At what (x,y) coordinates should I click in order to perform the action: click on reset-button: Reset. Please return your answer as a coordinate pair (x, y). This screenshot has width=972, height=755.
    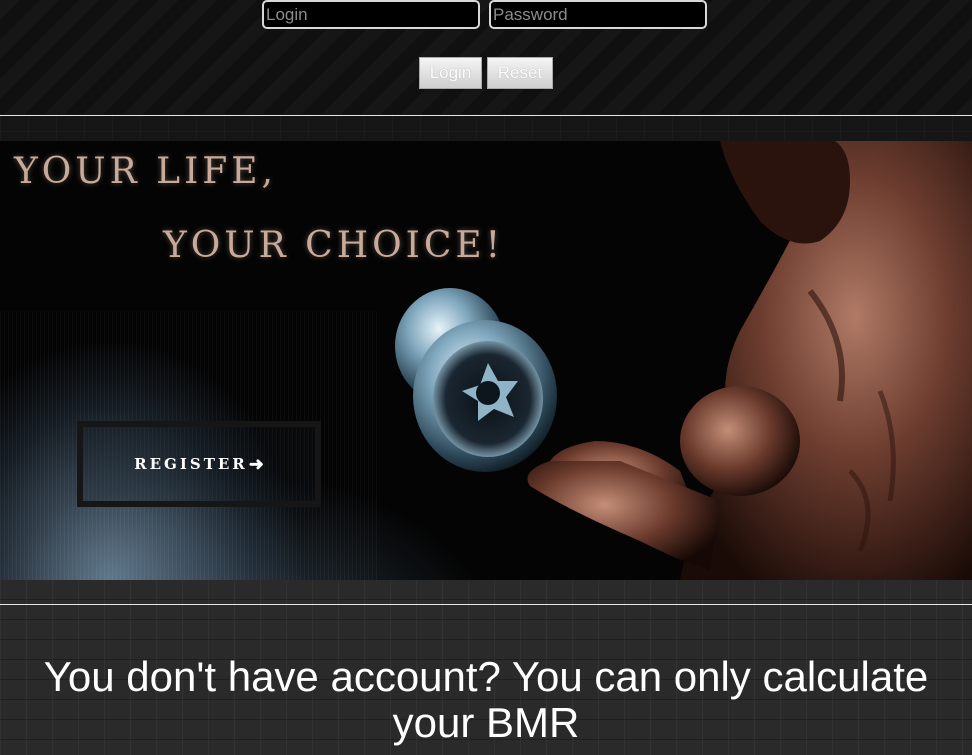
    Looking at the image, I should click on (520, 73).